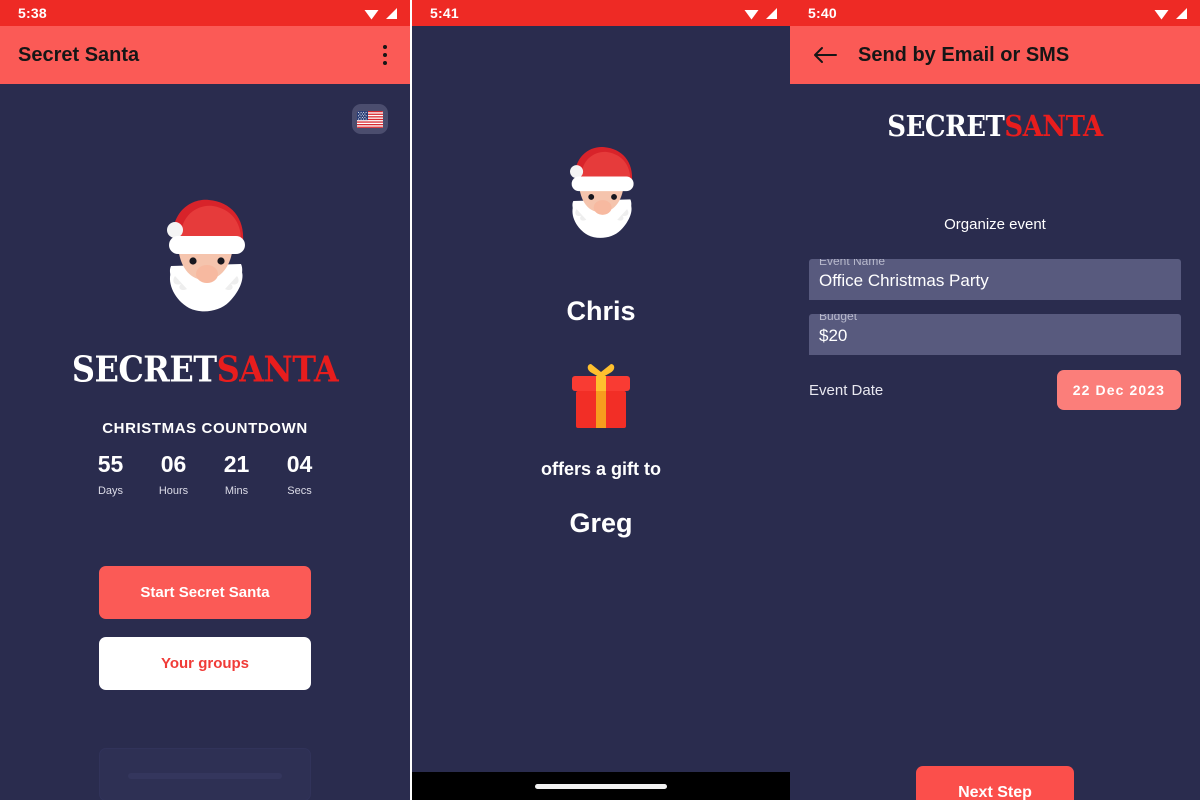  What do you see at coordinates (299, 464) in the screenshot?
I see `countdown-secs-value: 04` at bounding box center [299, 464].